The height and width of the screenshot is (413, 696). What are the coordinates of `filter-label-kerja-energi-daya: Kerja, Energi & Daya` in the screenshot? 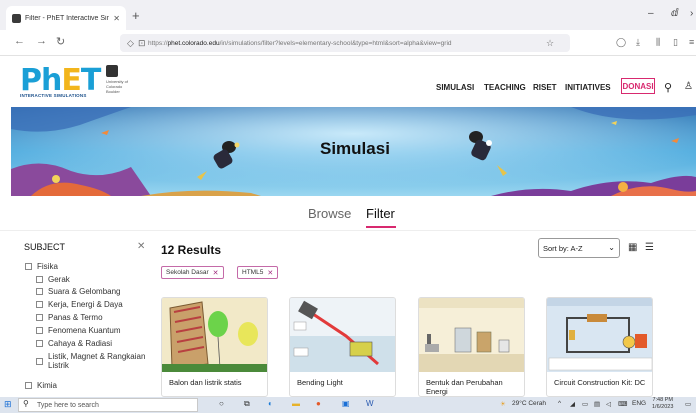 It's located at (85, 304).